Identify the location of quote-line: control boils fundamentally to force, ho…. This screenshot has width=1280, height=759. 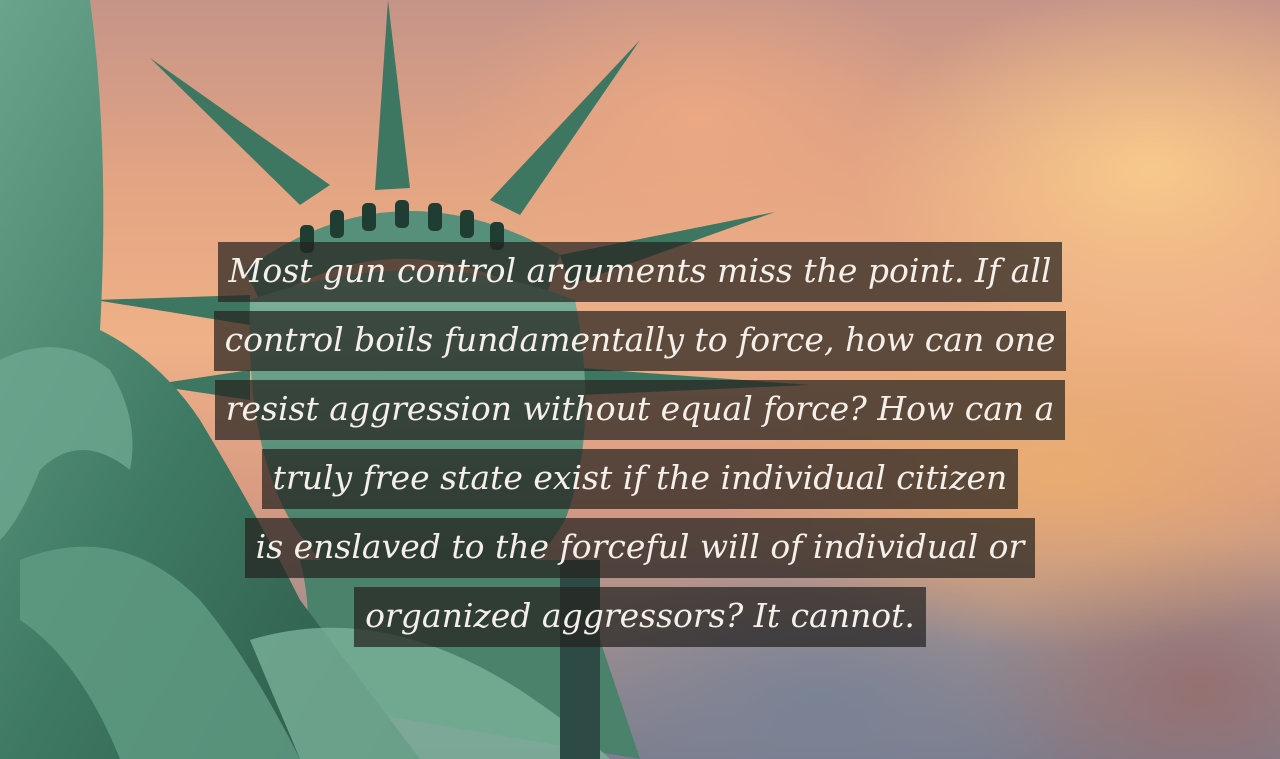
(640, 341).